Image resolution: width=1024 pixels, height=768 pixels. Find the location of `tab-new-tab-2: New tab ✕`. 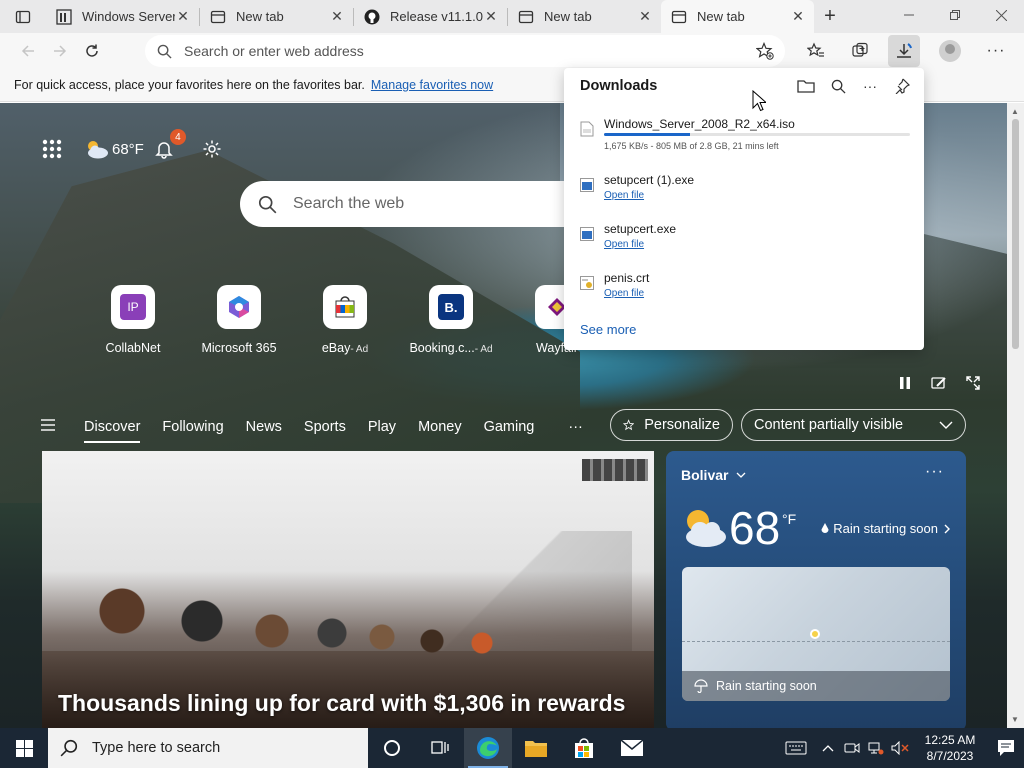

tab-new-tab-2: New tab ✕ is located at coordinates (584, 16).